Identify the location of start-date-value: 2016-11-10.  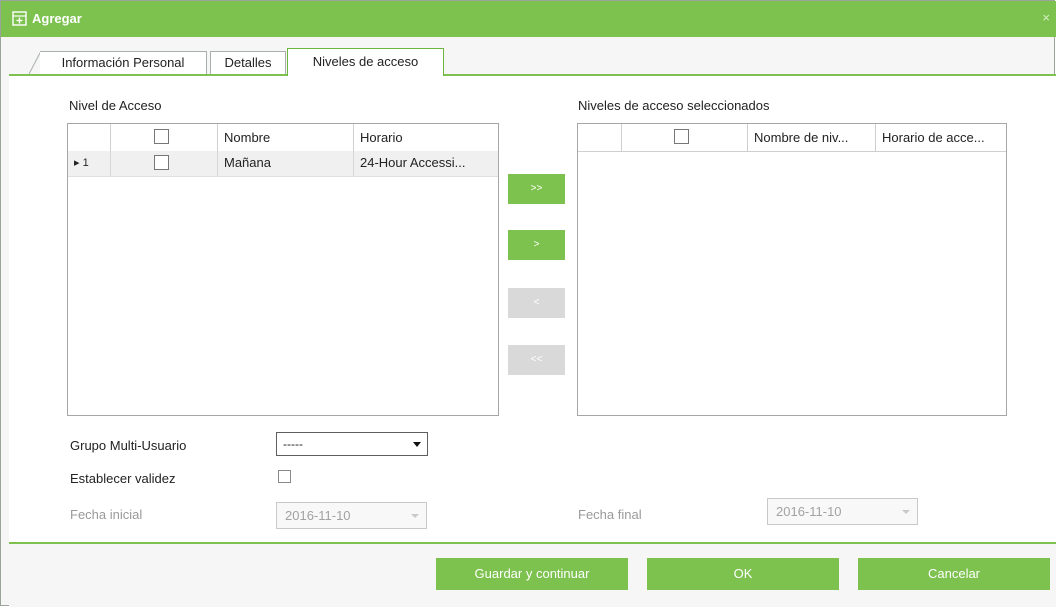
(318, 515).